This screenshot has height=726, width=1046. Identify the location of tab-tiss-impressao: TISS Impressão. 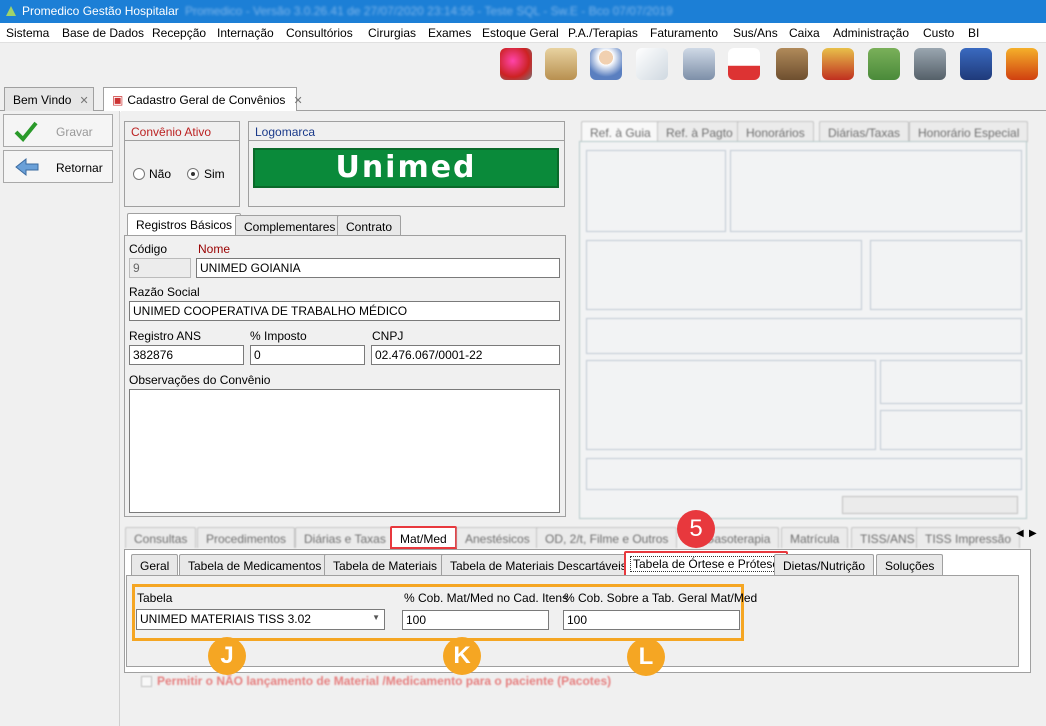
(968, 537).